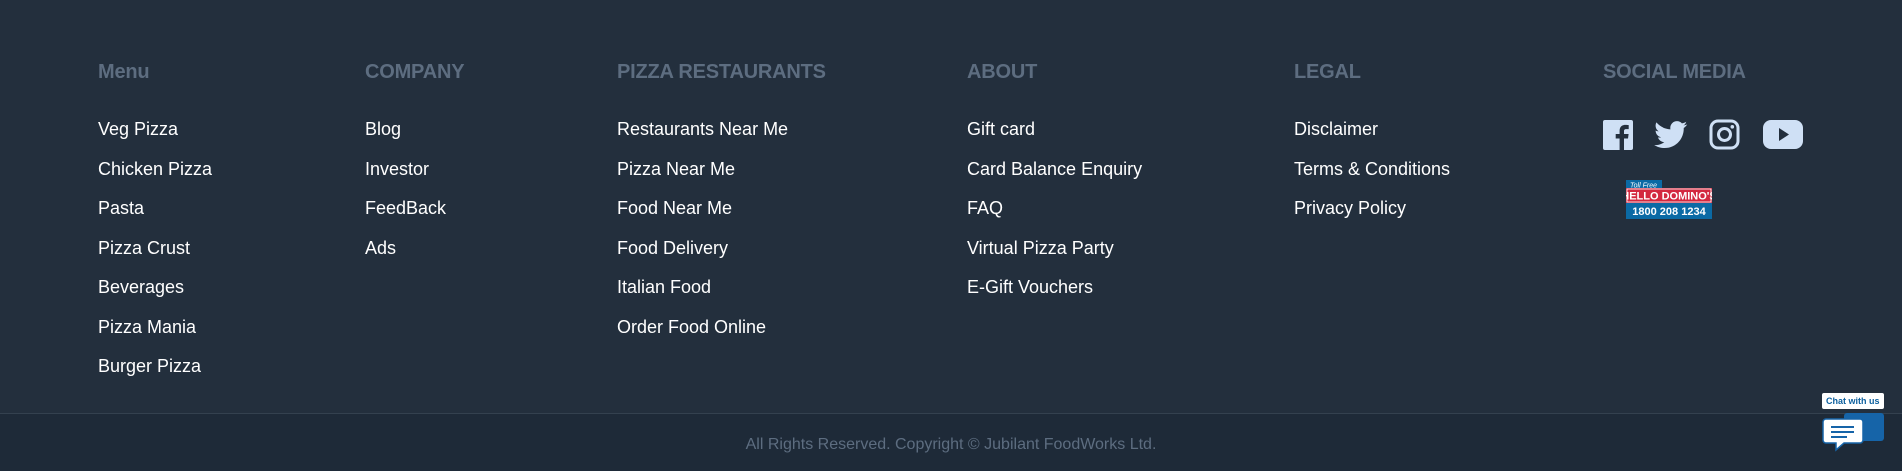  Describe the element at coordinates (1002, 72) in the screenshot. I see `about-heading: ABOUT` at that location.